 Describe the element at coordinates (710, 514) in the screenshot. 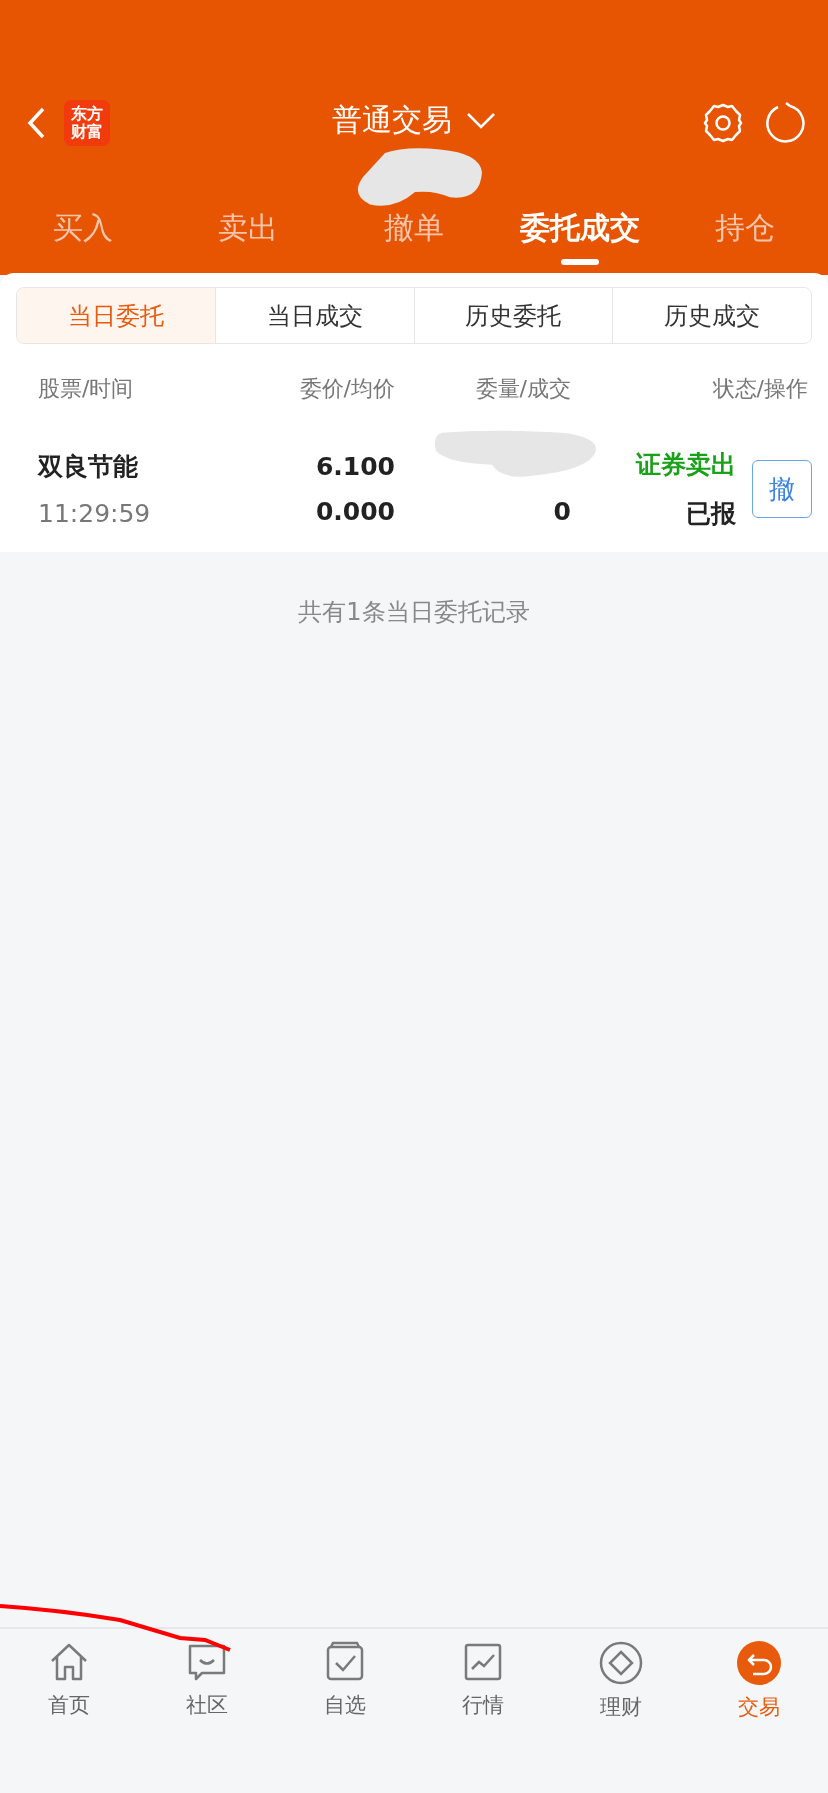

I see `order-status: 已报` at that location.